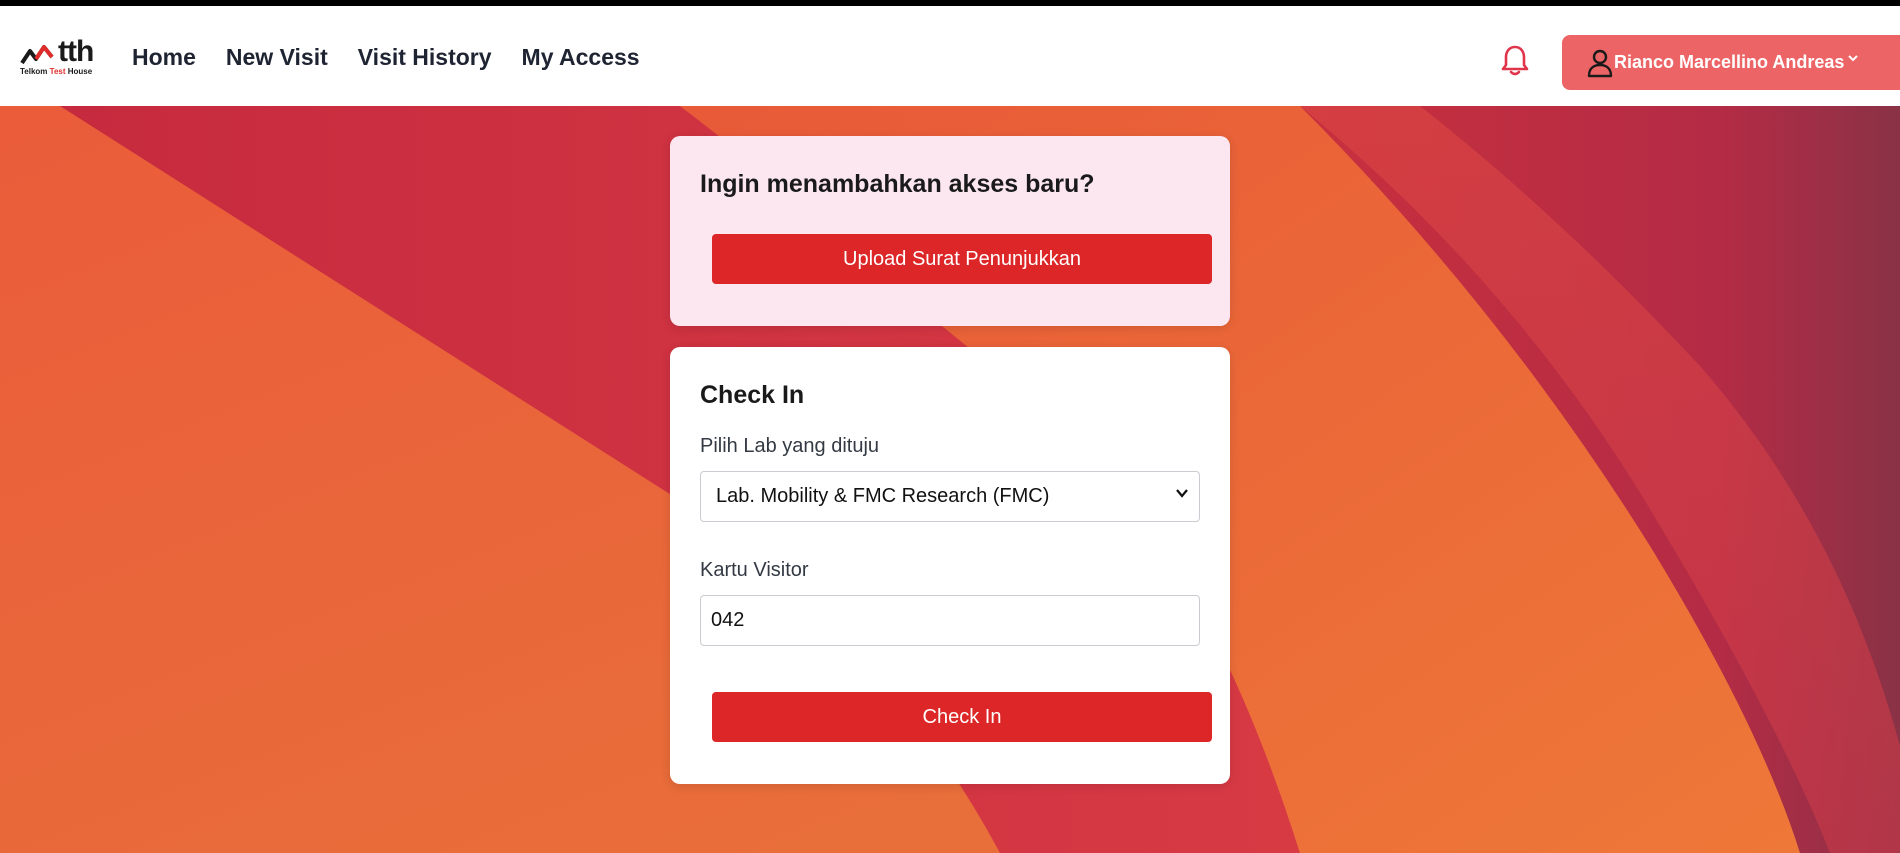 The image size is (1900, 853). I want to click on visitor-card-value: 042, so click(728, 620).